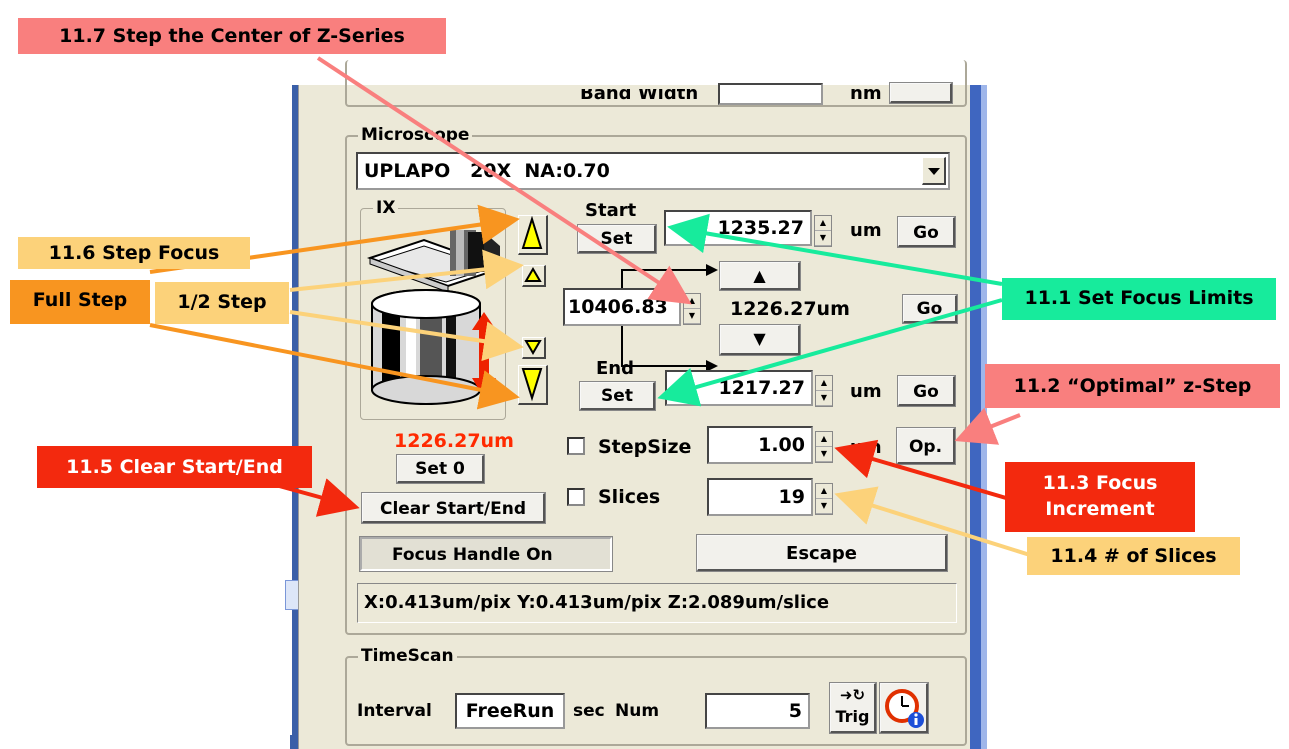  What do you see at coordinates (434, 318) in the screenshot?
I see `microscope-icon` at bounding box center [434, 318].